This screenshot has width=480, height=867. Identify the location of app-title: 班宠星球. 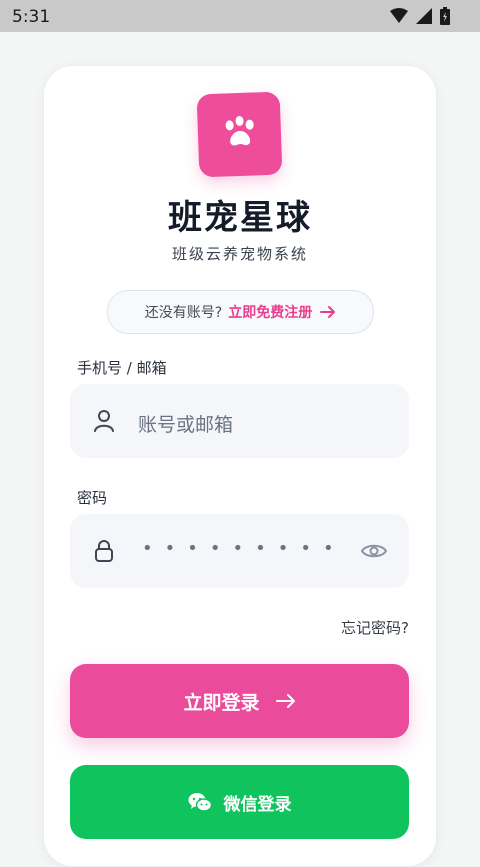
(240, 218).